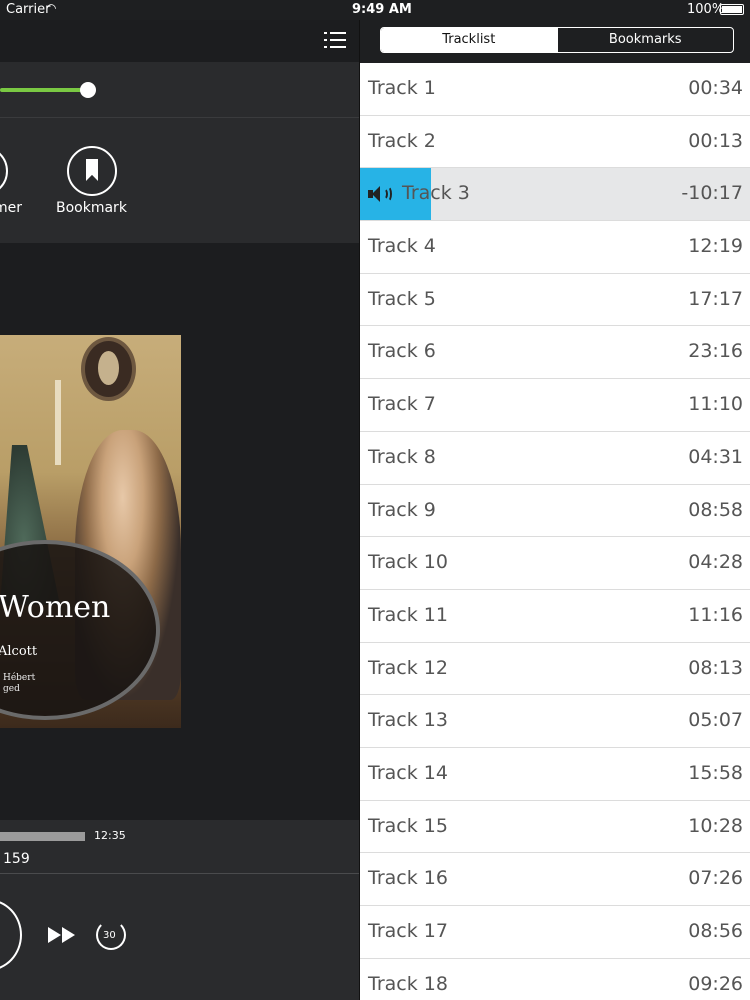 The width and height of the screenshot is (750, 1000). Describe the element at coordinates (715, 404) in the screenshot. I see `track-duration: 11:10` at that location.